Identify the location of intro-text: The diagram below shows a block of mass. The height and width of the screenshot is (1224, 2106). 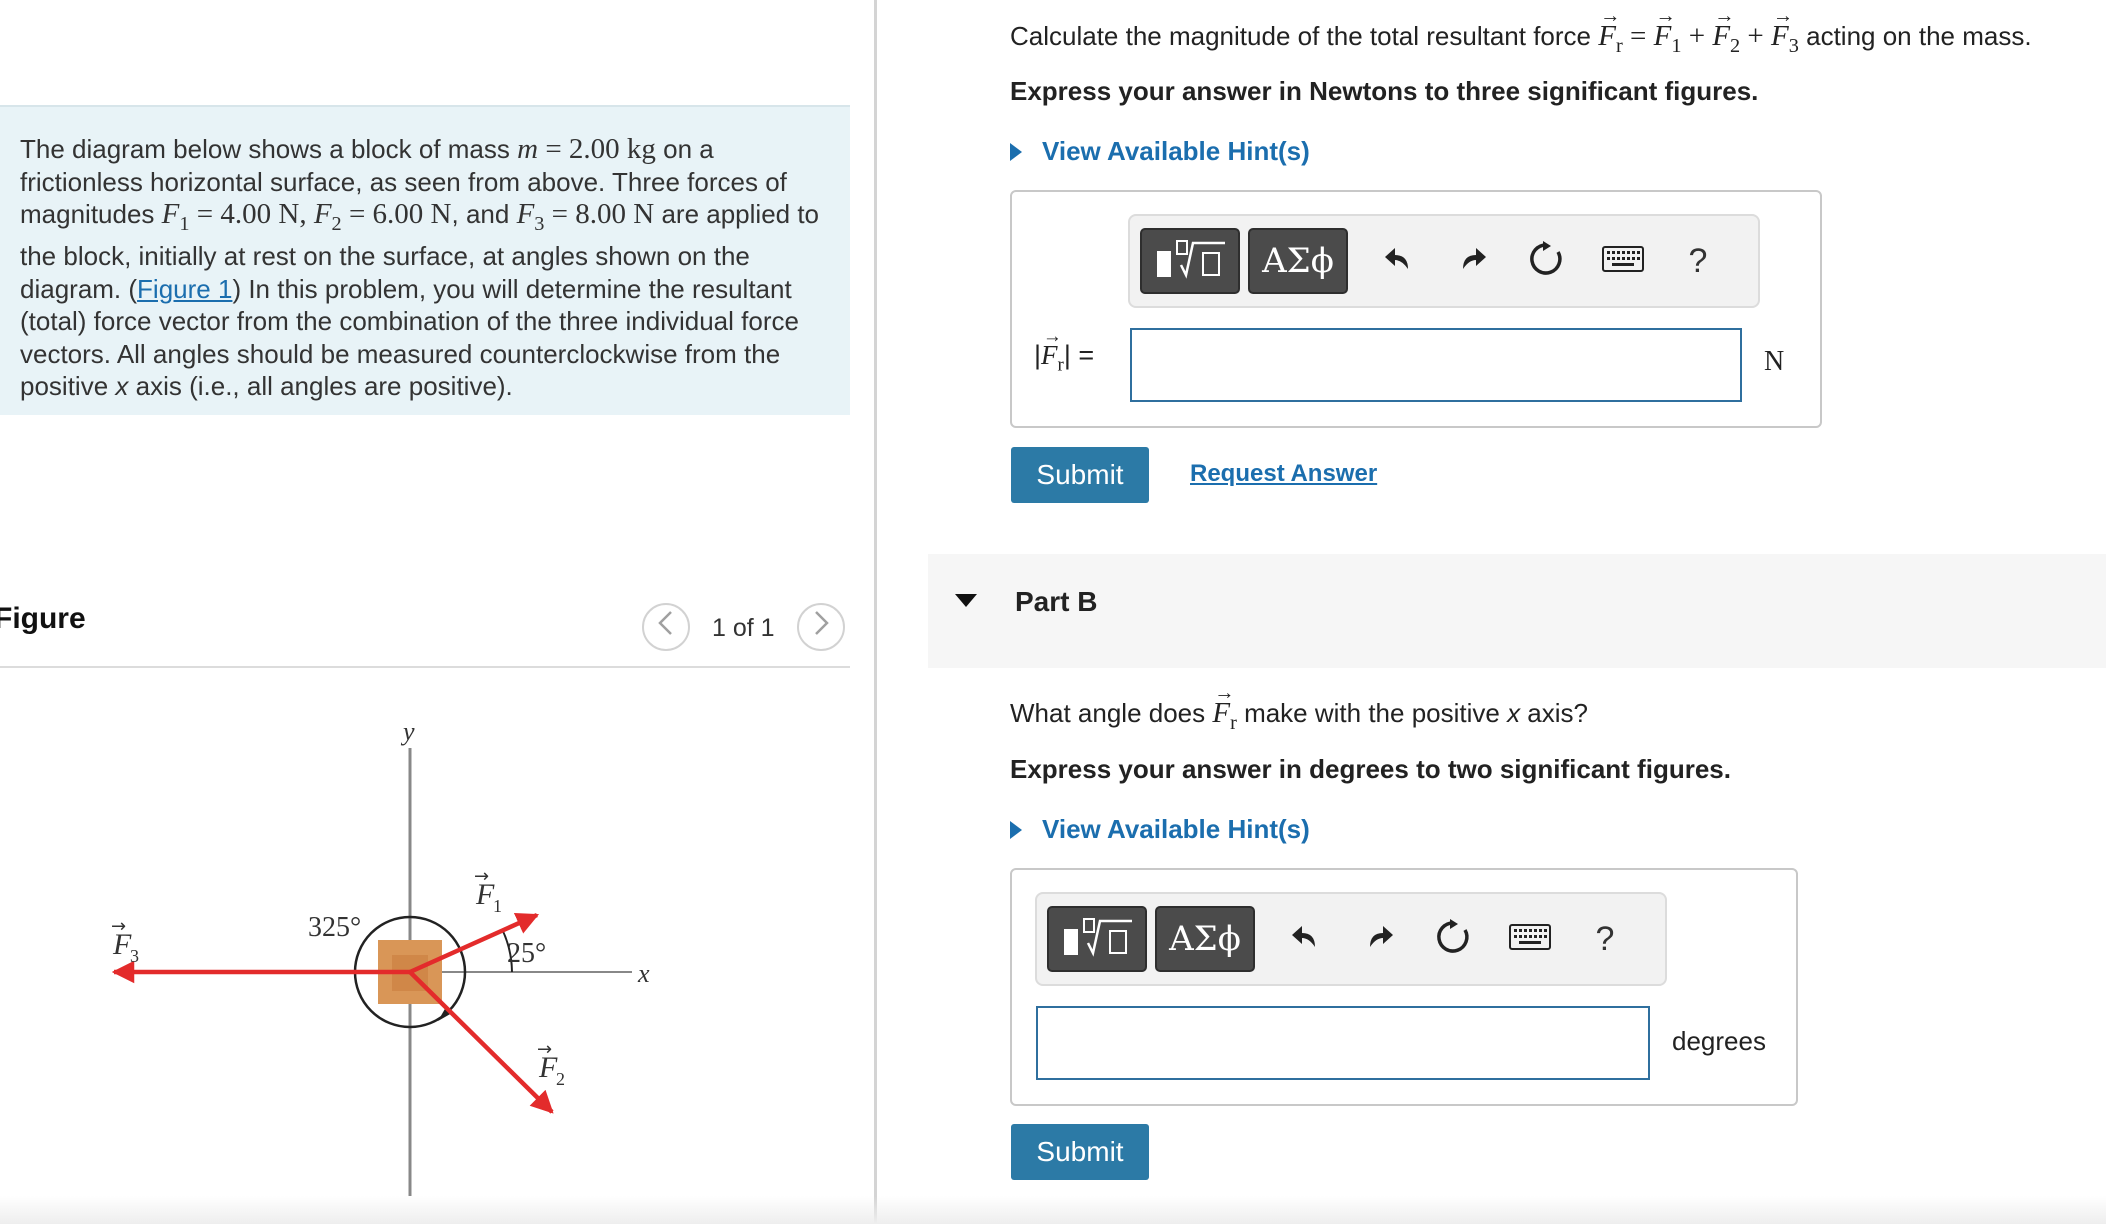
(269, 149).